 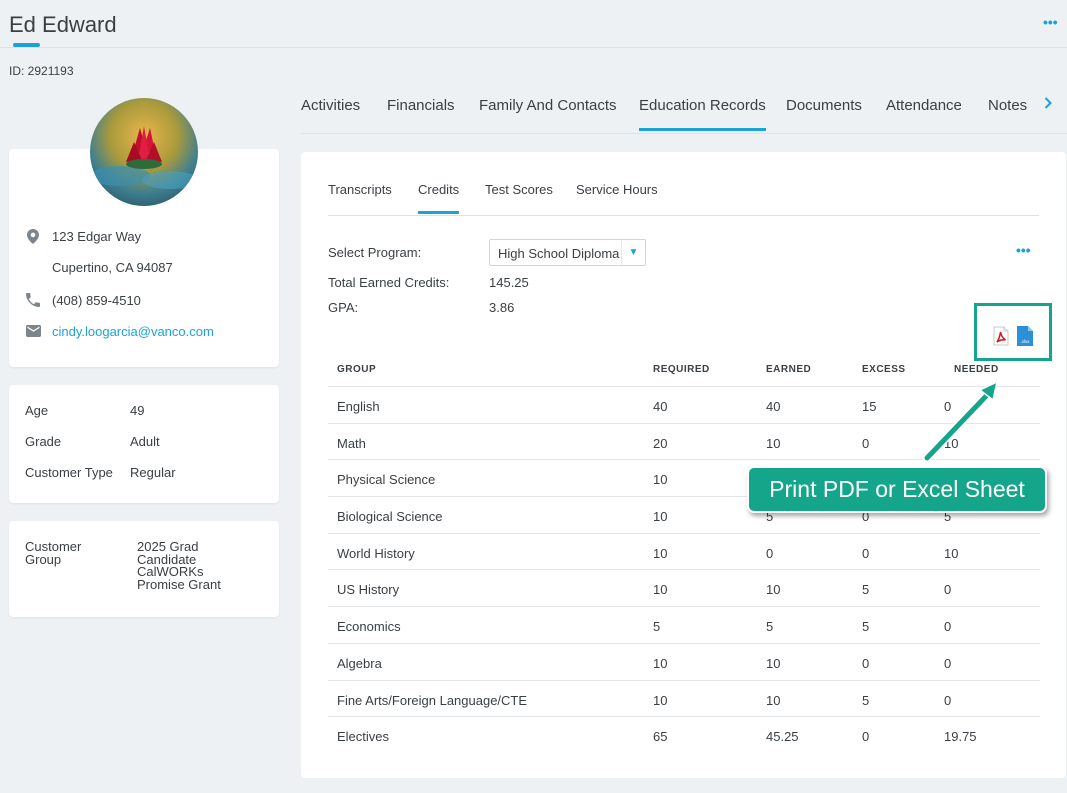 I want to click on cell-needed: 19.75, so click(x=960, y=737).